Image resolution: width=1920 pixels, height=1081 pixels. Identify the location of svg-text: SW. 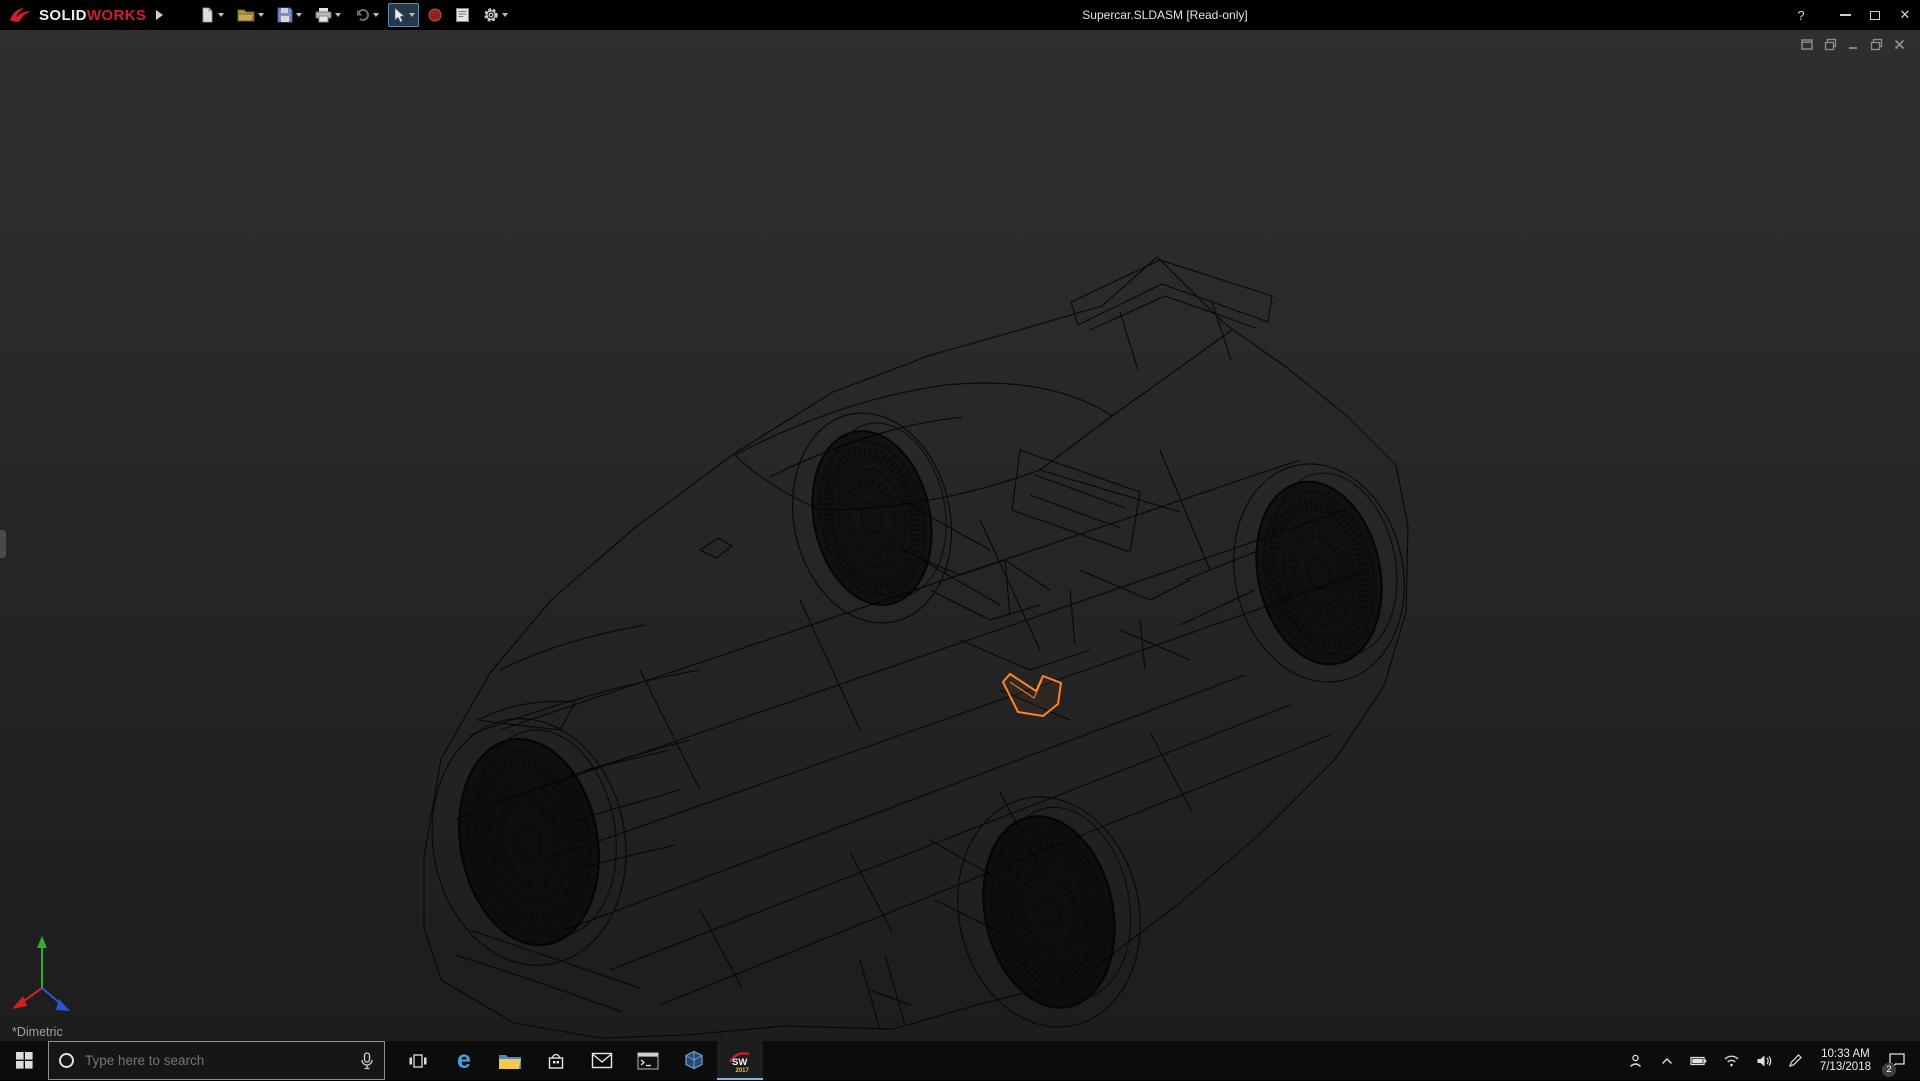
(739, 1062).